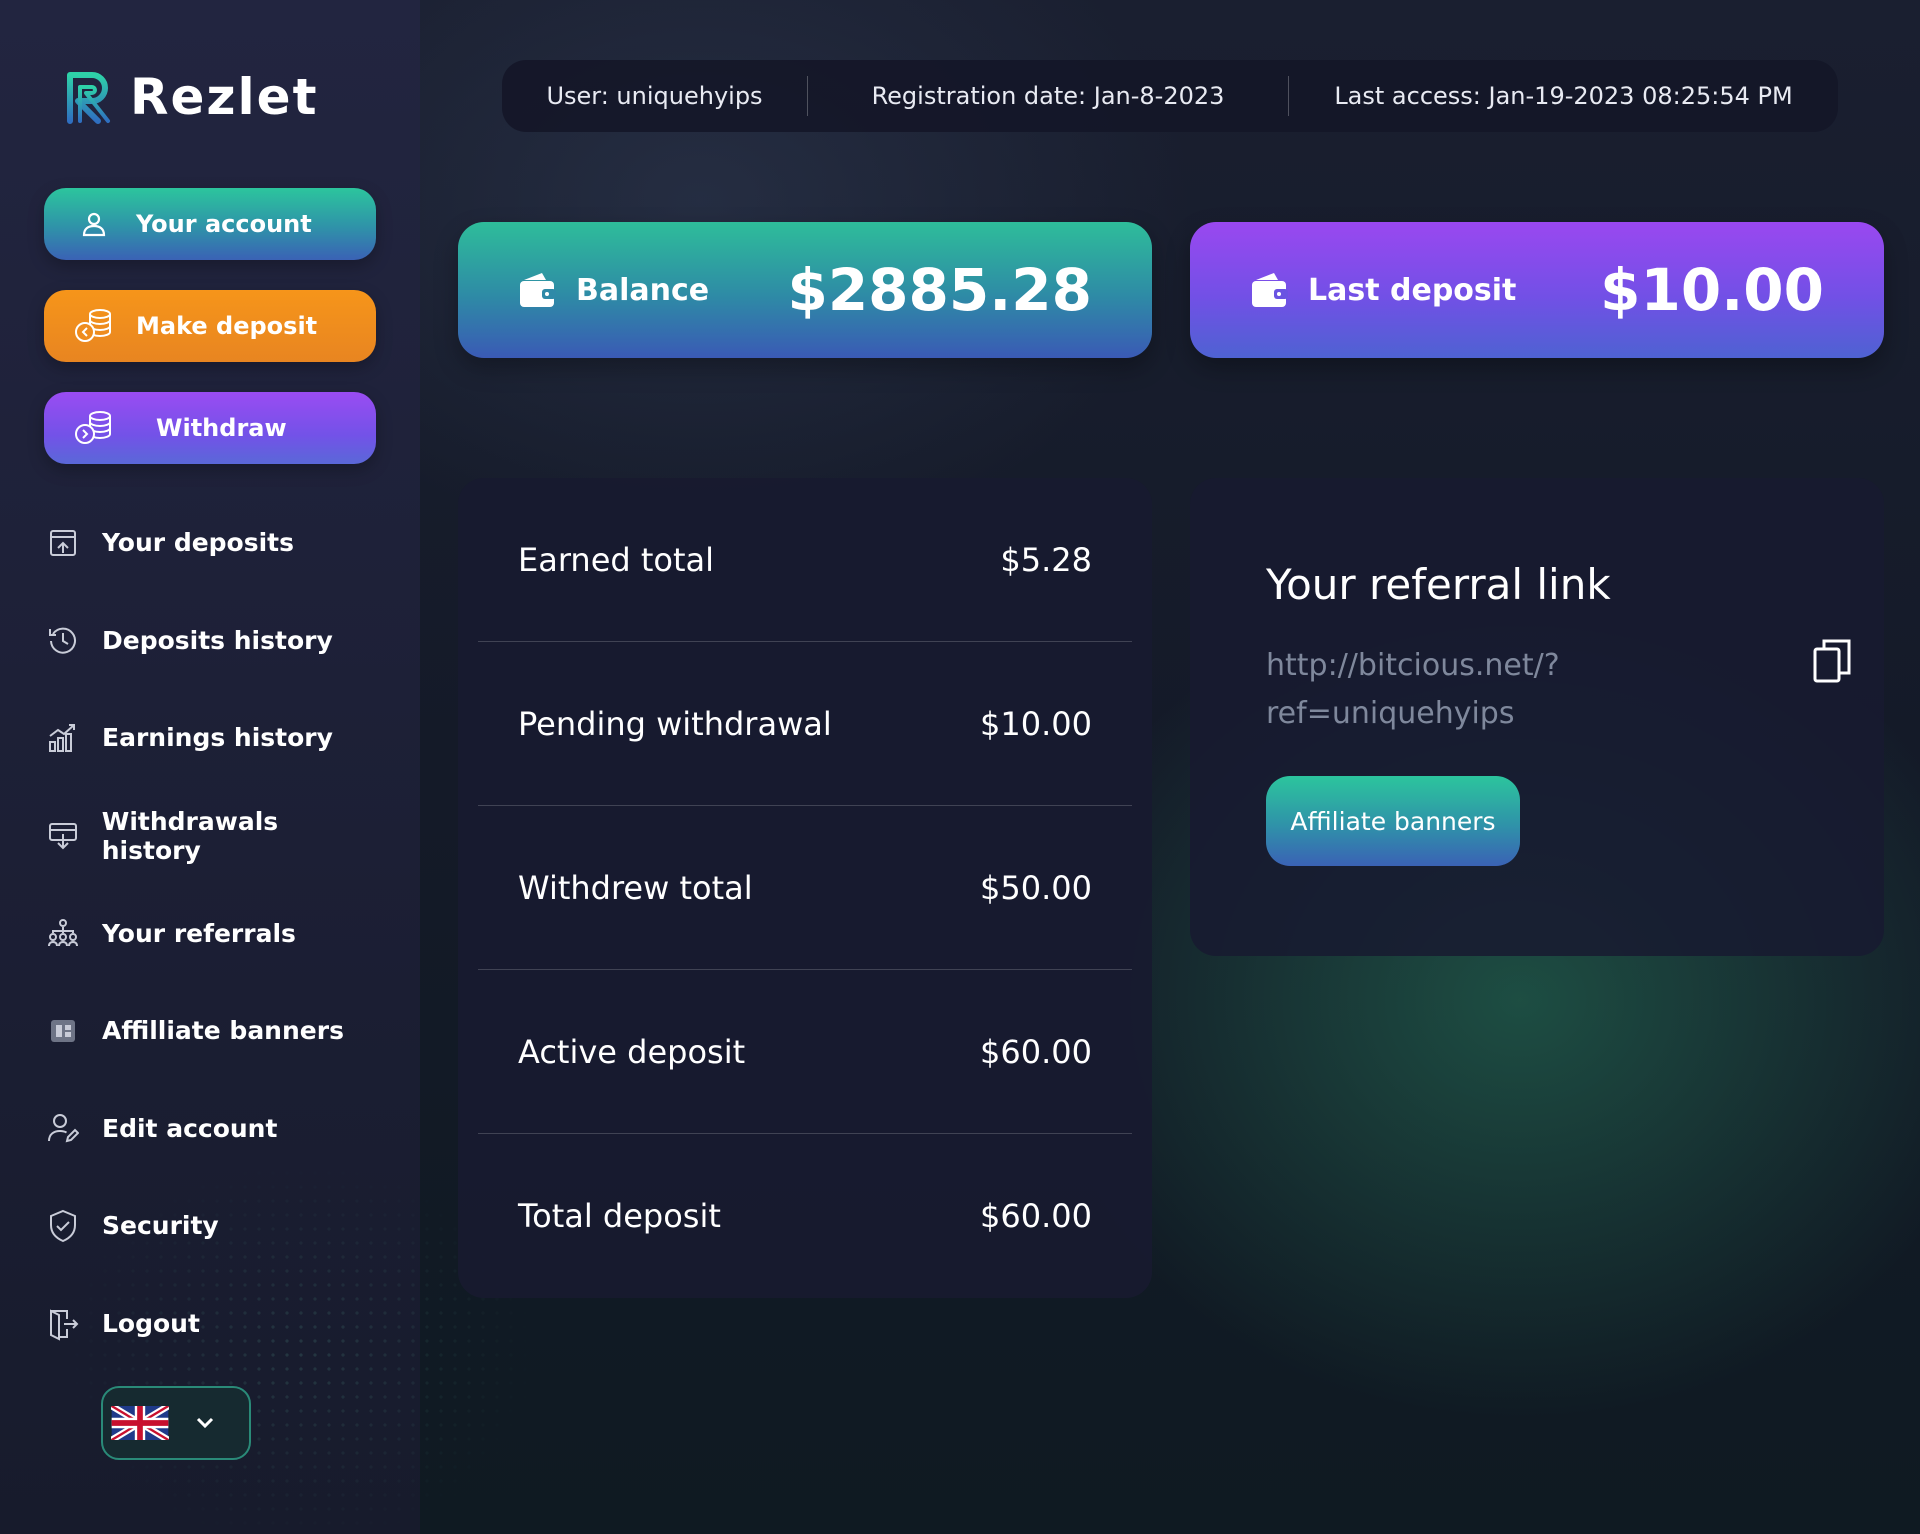 This screenshot has height=1534, width=1920. I want to click on withdraw-label: Withdraw, so click(221, 428).